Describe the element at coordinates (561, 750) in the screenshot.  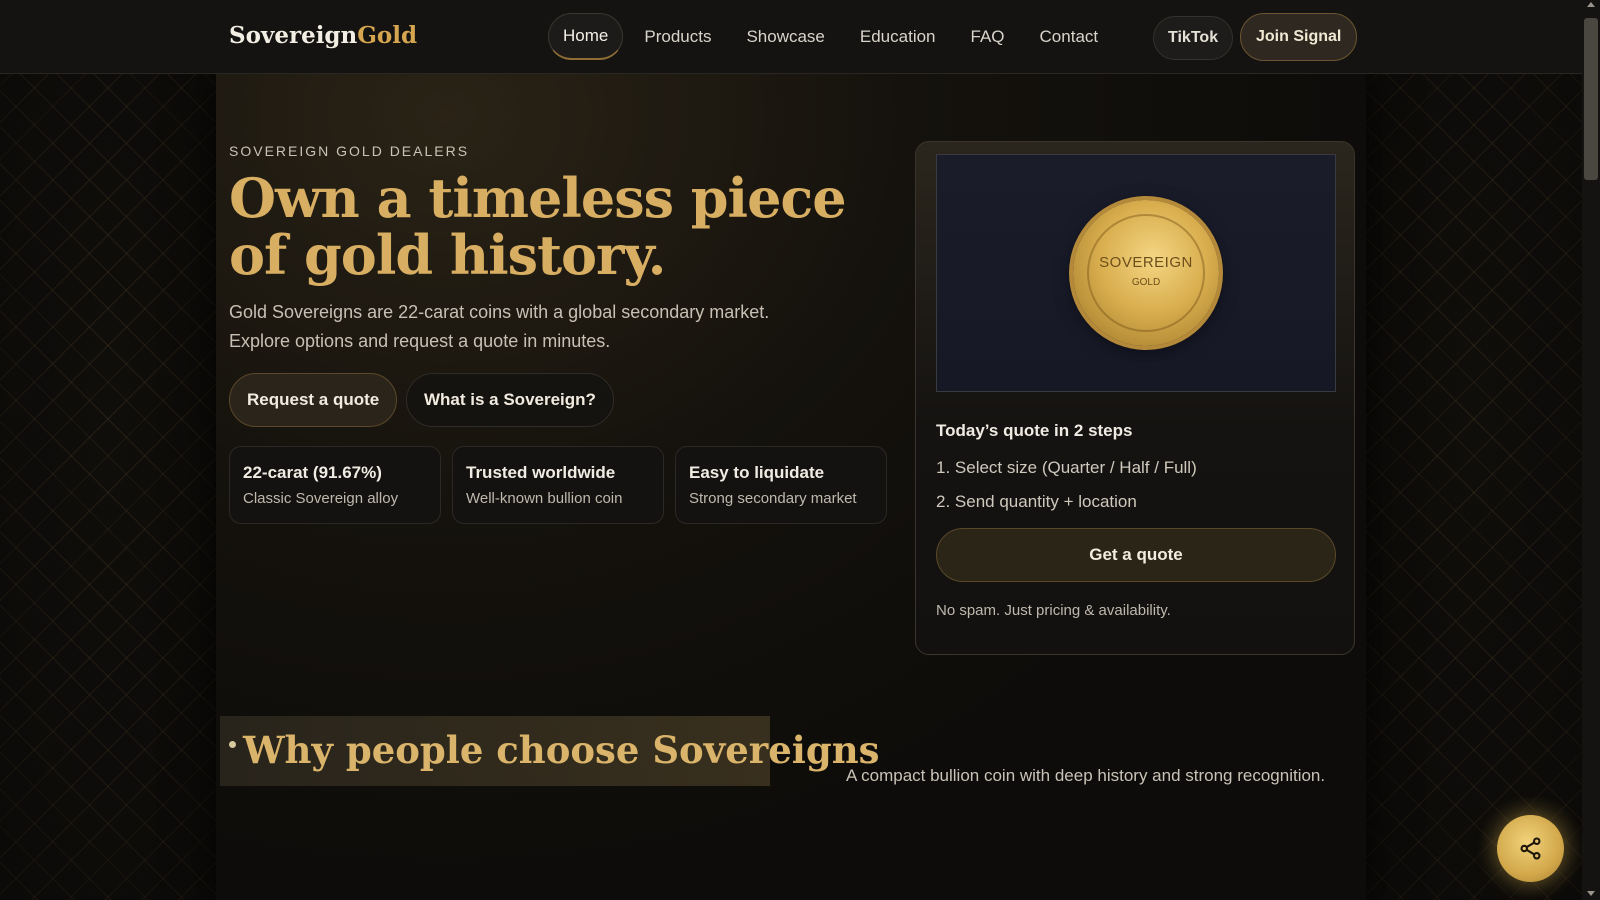
I see `why-section-title: Why people choose Sovereigns` at that location.